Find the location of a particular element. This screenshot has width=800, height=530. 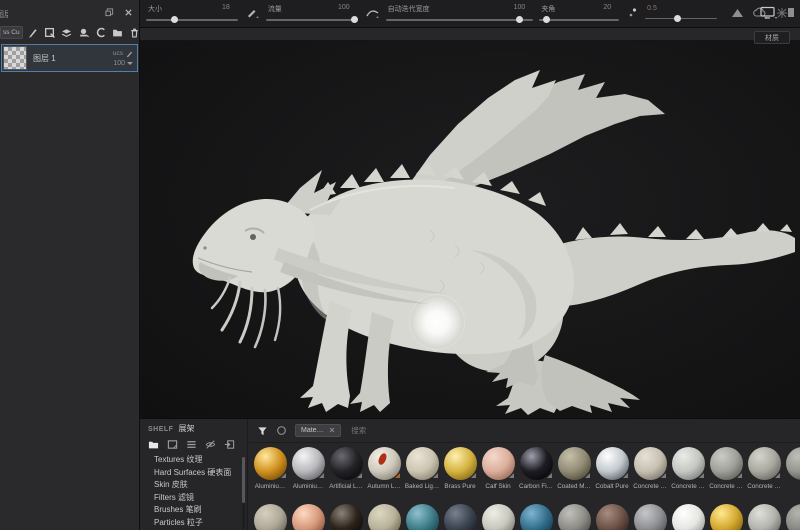

material-tile: Calf Skin is located at coordinates (498, 468).